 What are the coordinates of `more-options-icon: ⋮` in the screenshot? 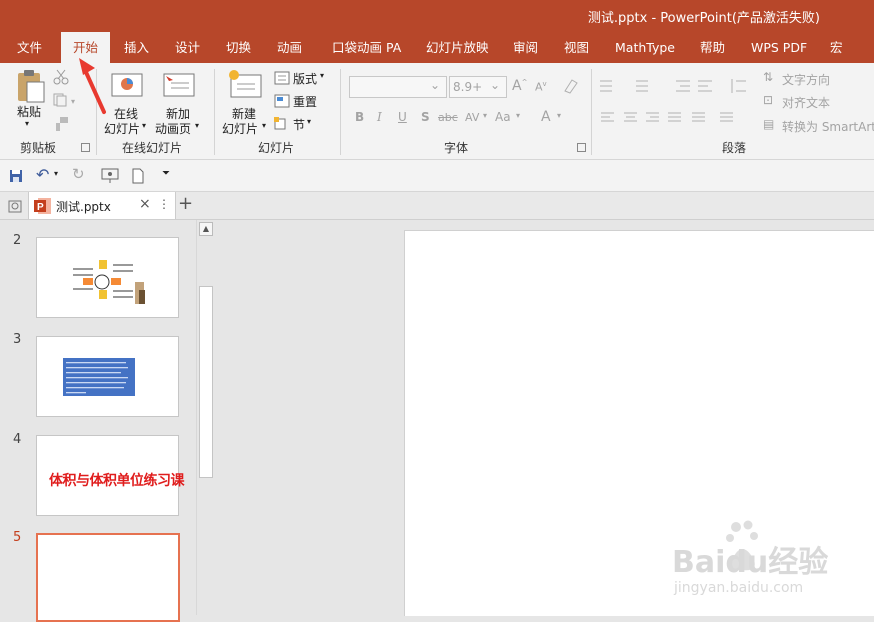 It's located at (164, 204).